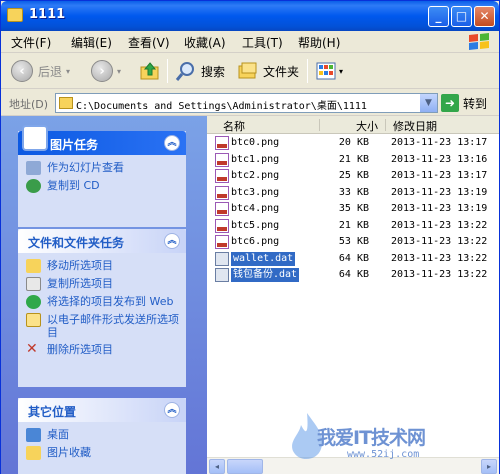 Image resolution: width=500 pixels, height=474 pixels. What do you see at coordinates (31, 42) in the screenshot?
I see `menu-file: 文件(F)` at bounding box center [31, 42].